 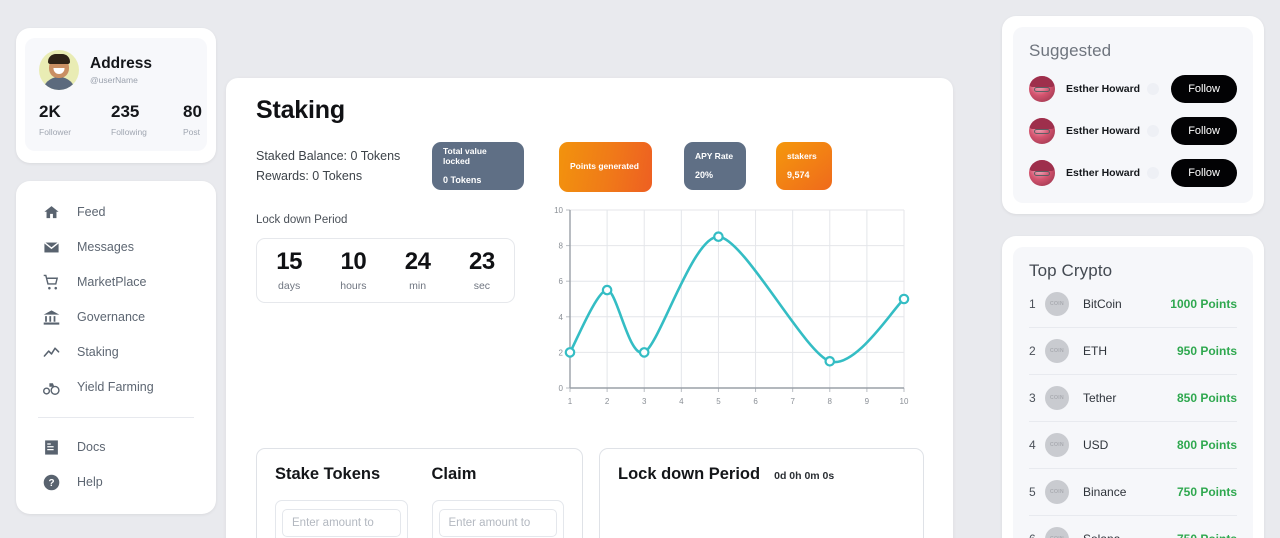 I want to click on status-badge, so click(x=1153, y=131).